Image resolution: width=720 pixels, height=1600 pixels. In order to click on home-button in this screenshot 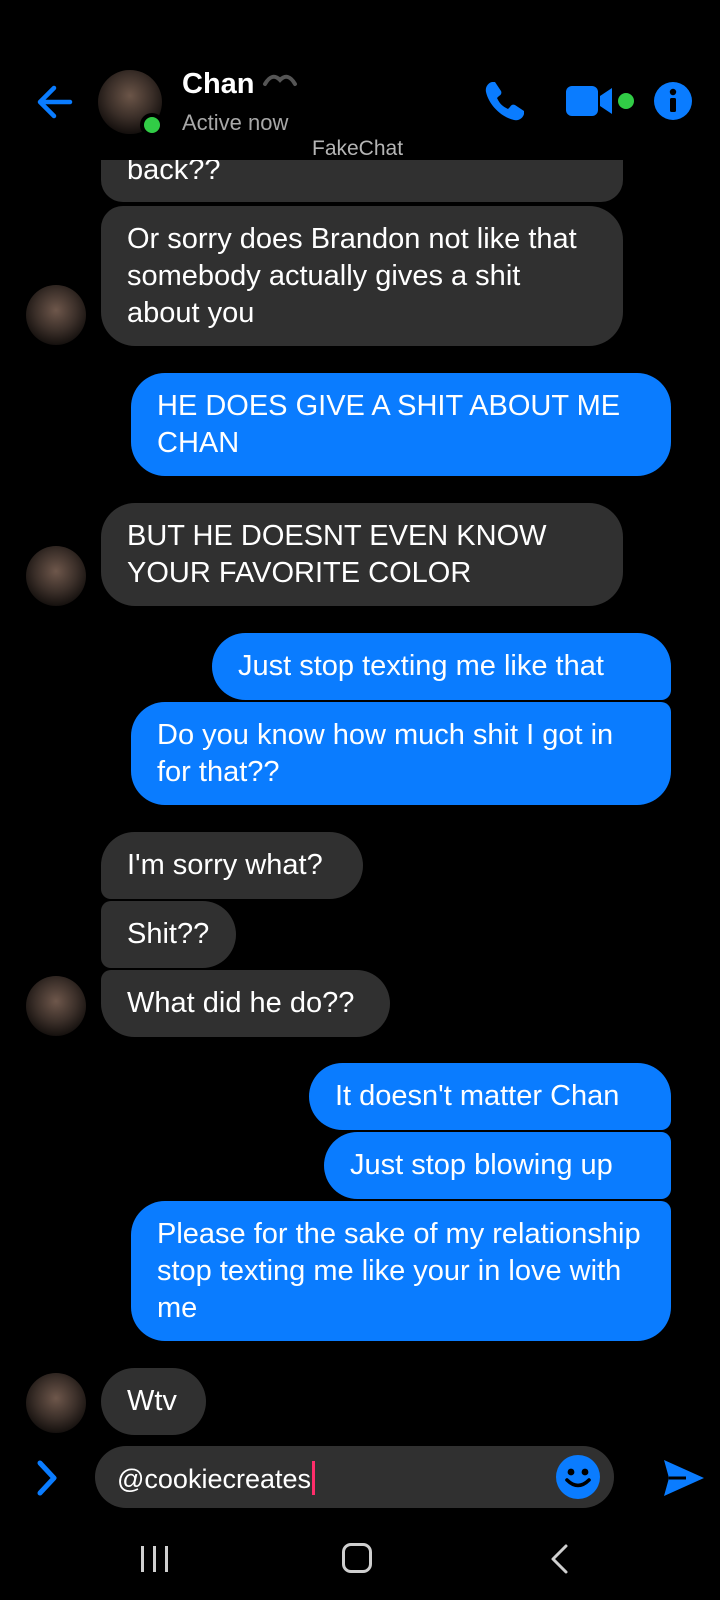, I will do `click(357, 1558)`.